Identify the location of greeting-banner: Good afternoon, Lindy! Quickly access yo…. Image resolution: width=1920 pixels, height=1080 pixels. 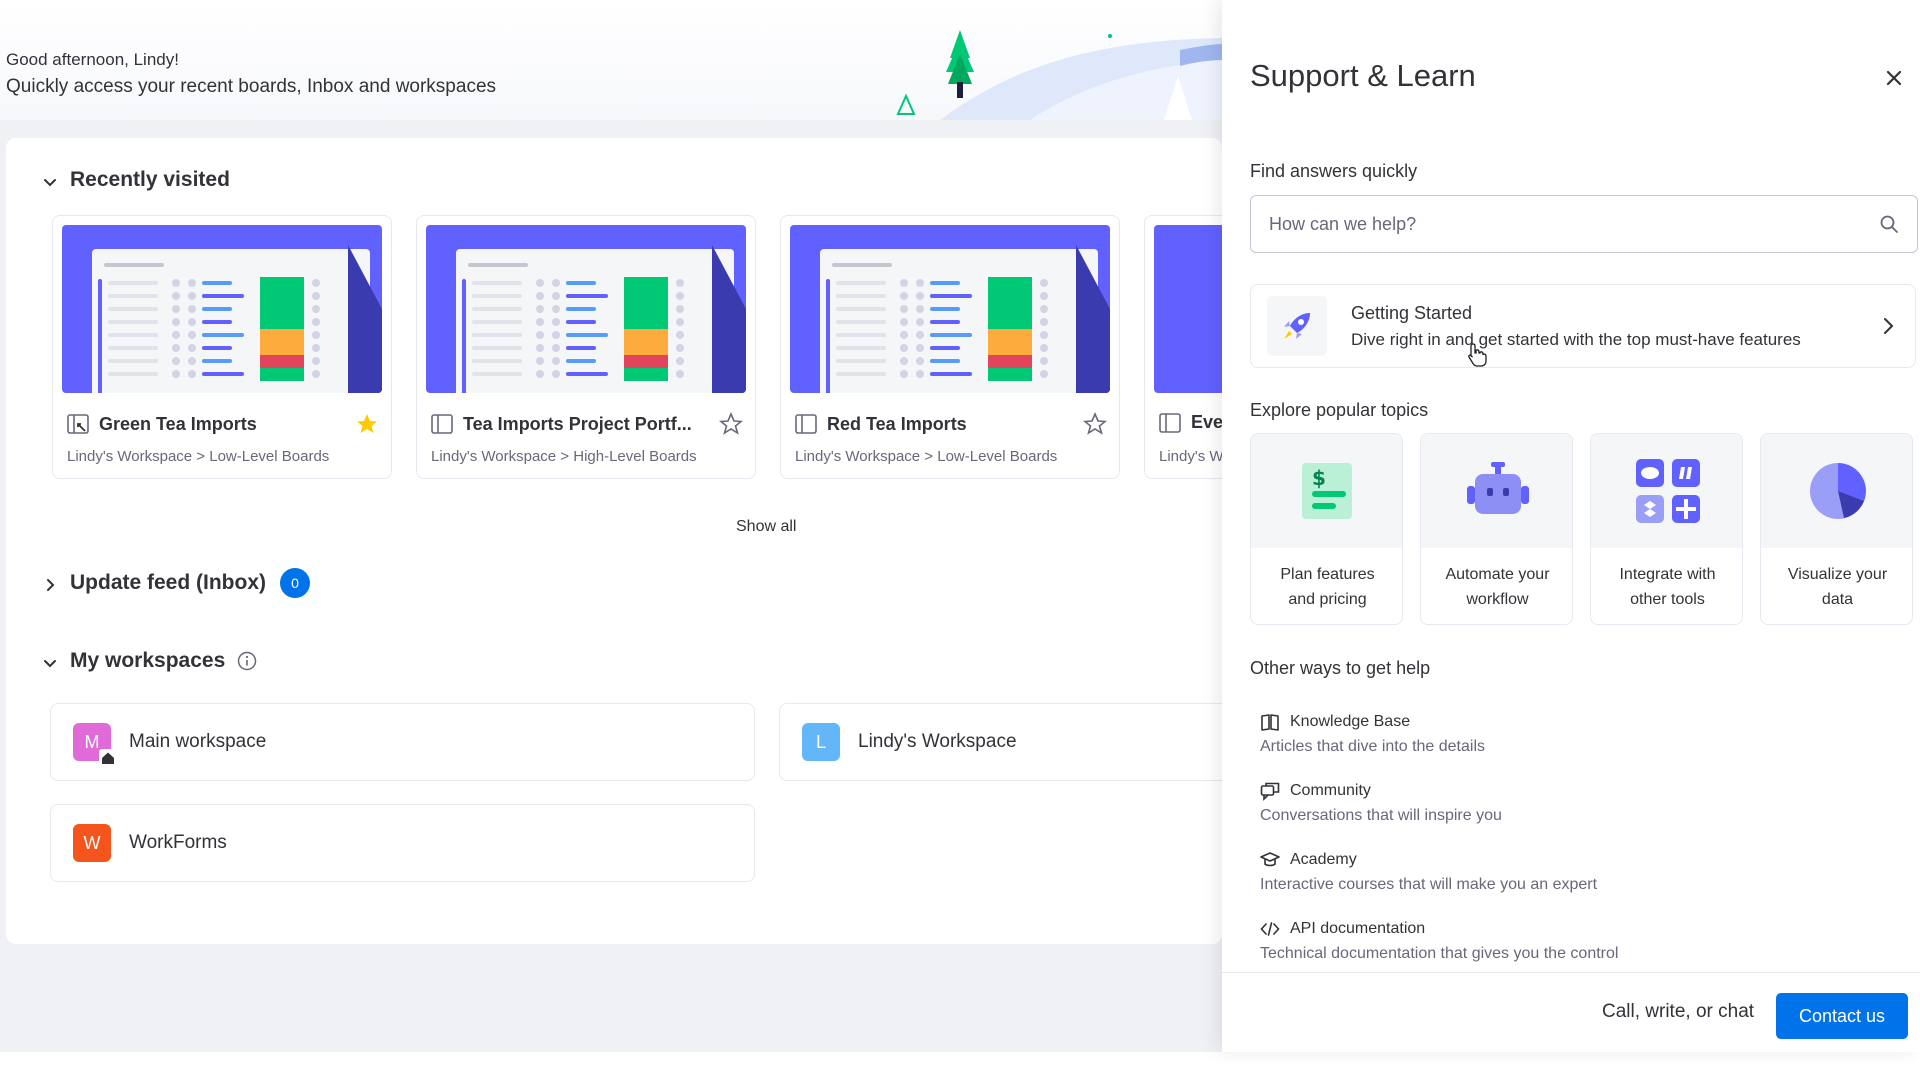
(611, 60).